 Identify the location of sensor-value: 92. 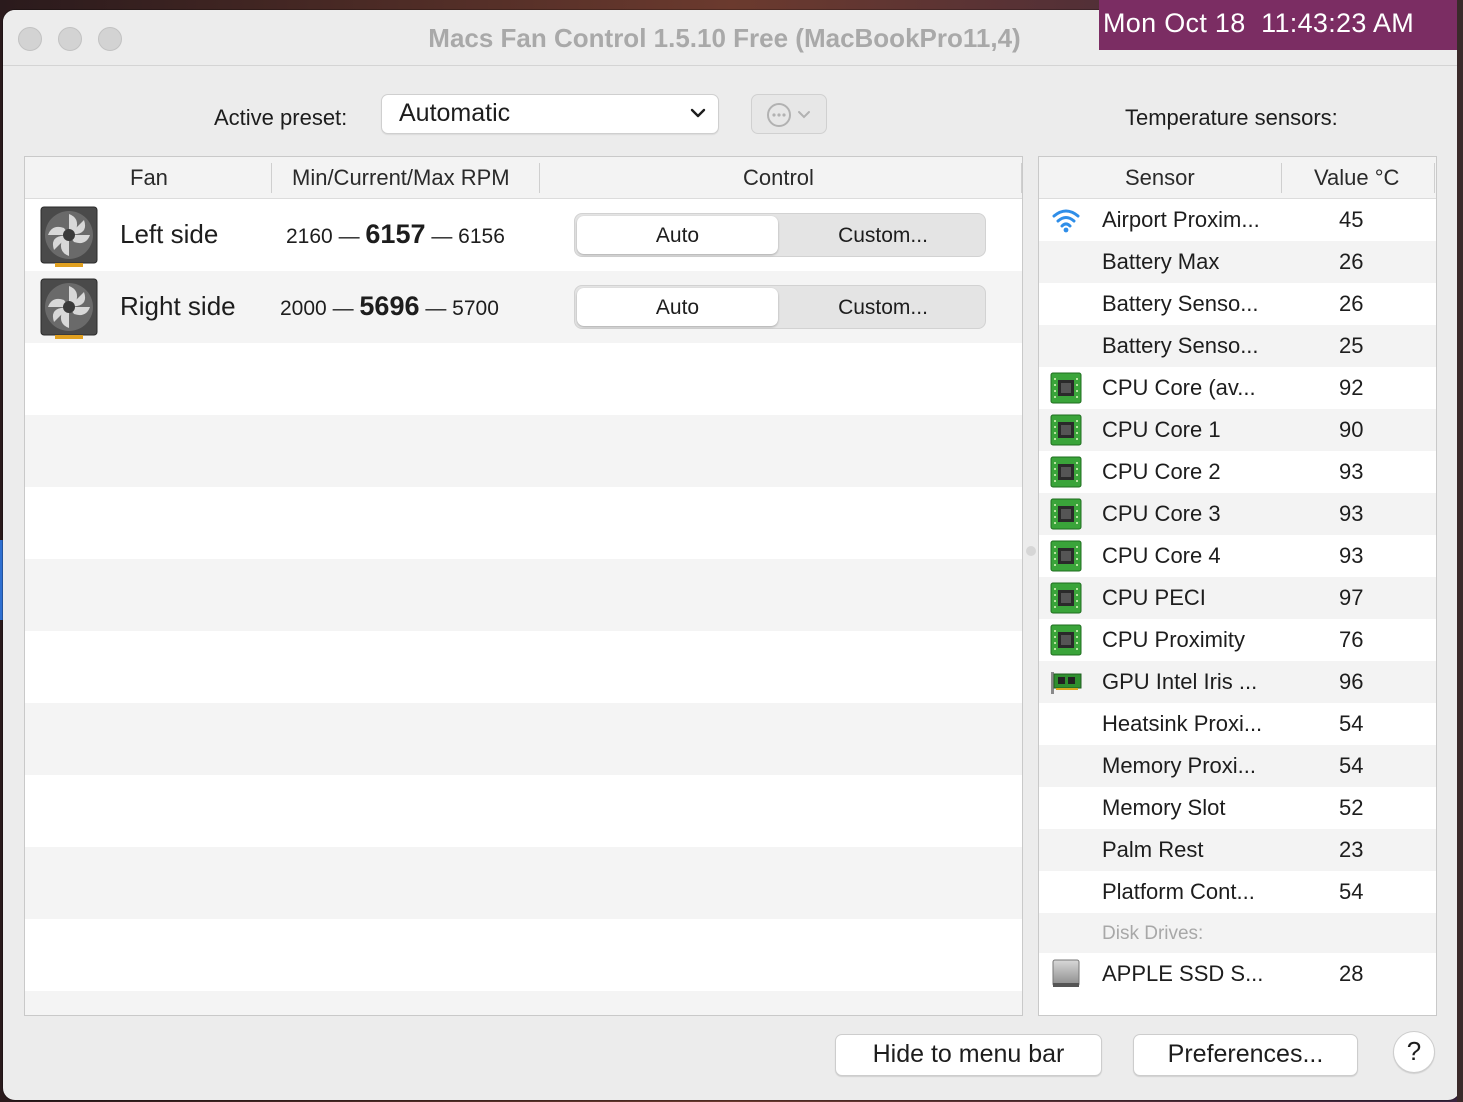
(1351, 387).